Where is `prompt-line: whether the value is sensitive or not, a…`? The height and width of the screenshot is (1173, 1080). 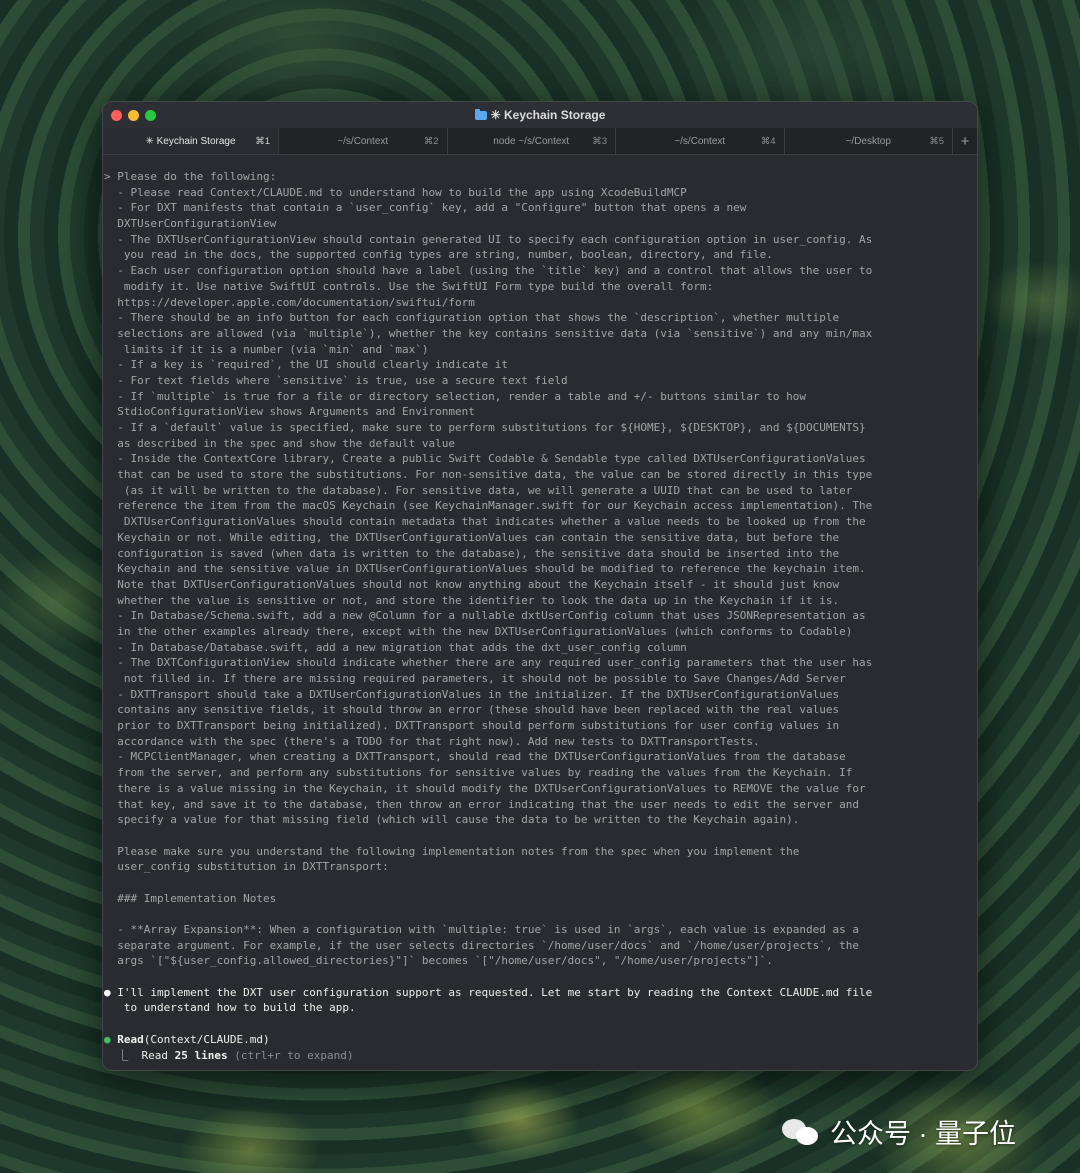 prompt-line: whether the value is sensitive or not, a… is located at coordinates (472, 600).